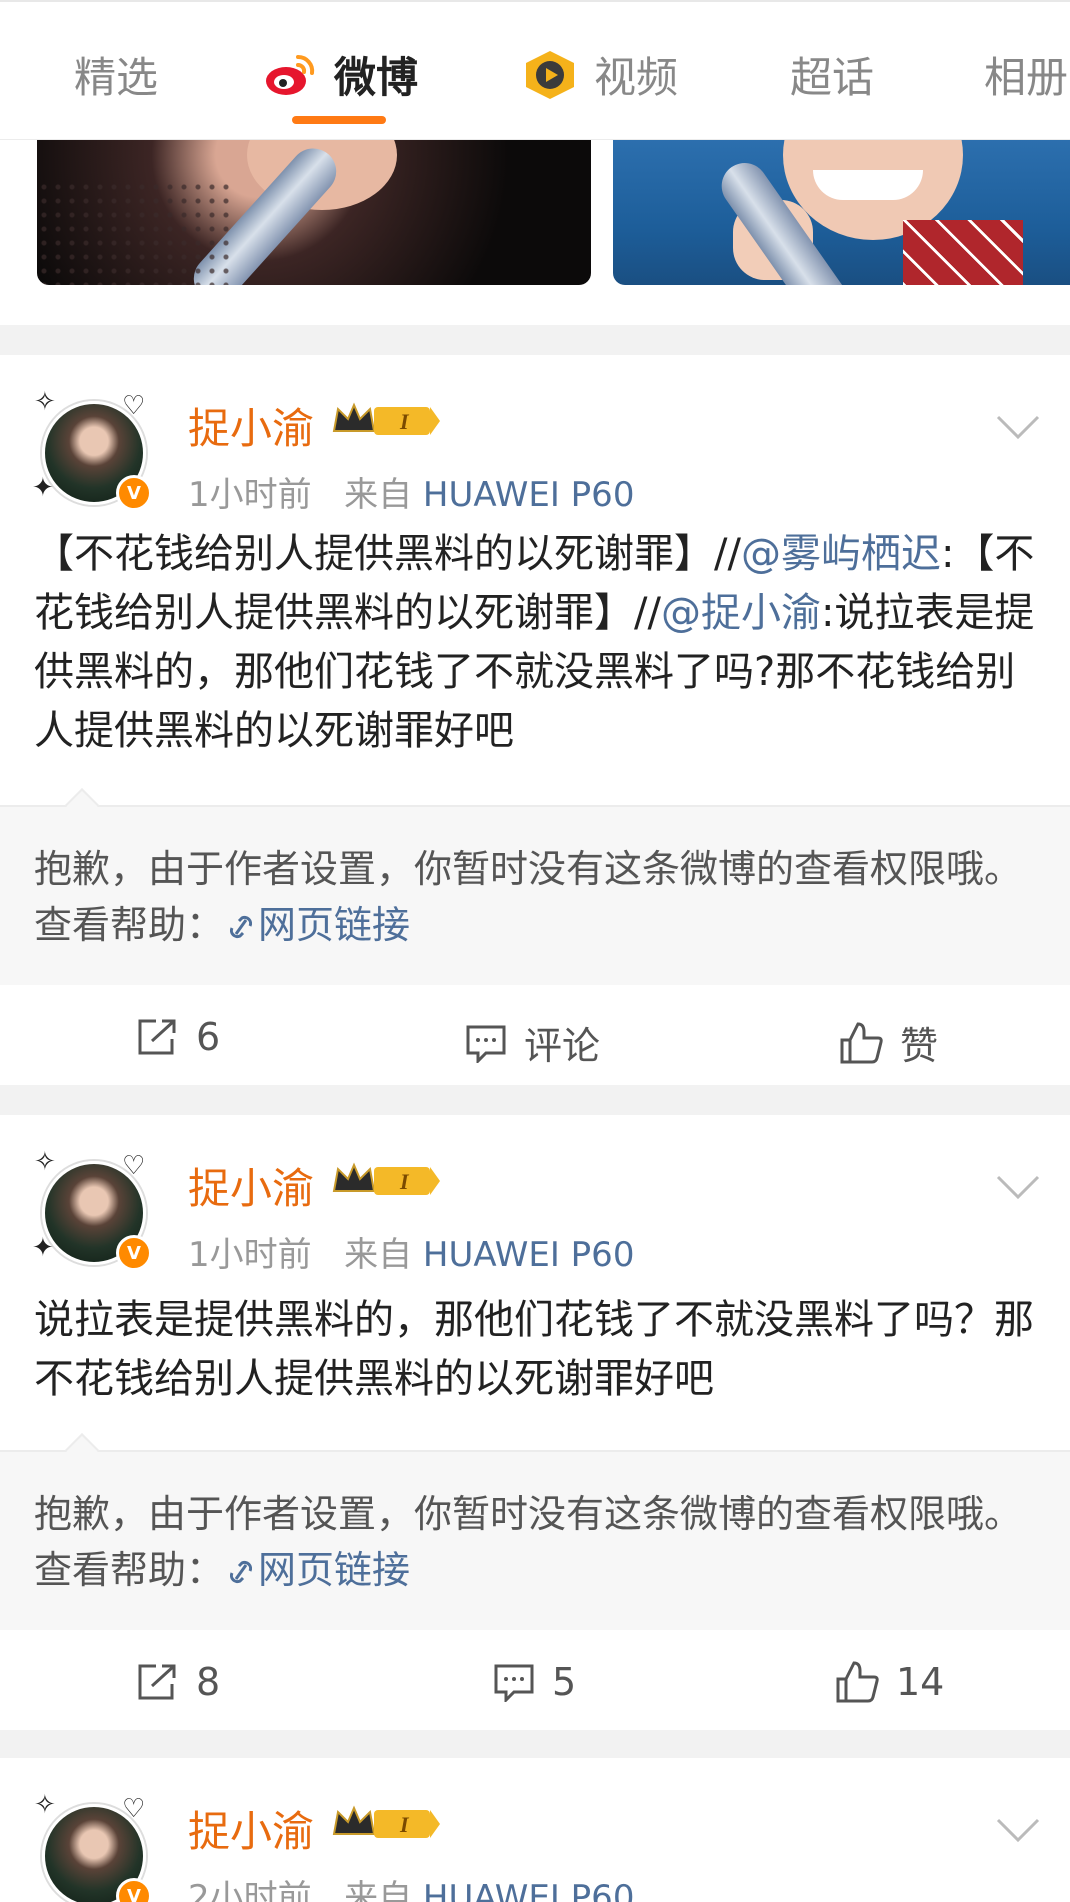 The height and width of the screenshot is (1902, 1070). What do you see at coordinates (636, 77) in the screenshot?
I see `tab-label: 视频` at bounding box center [636, 77].